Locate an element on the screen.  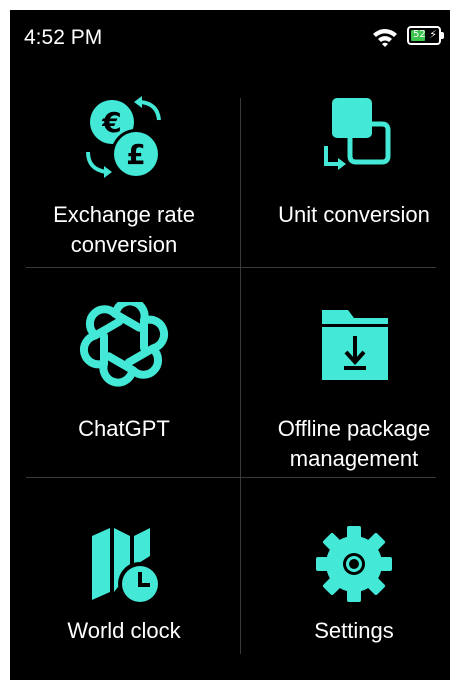
tile-label: World clock is located at coordinates (124, 630).